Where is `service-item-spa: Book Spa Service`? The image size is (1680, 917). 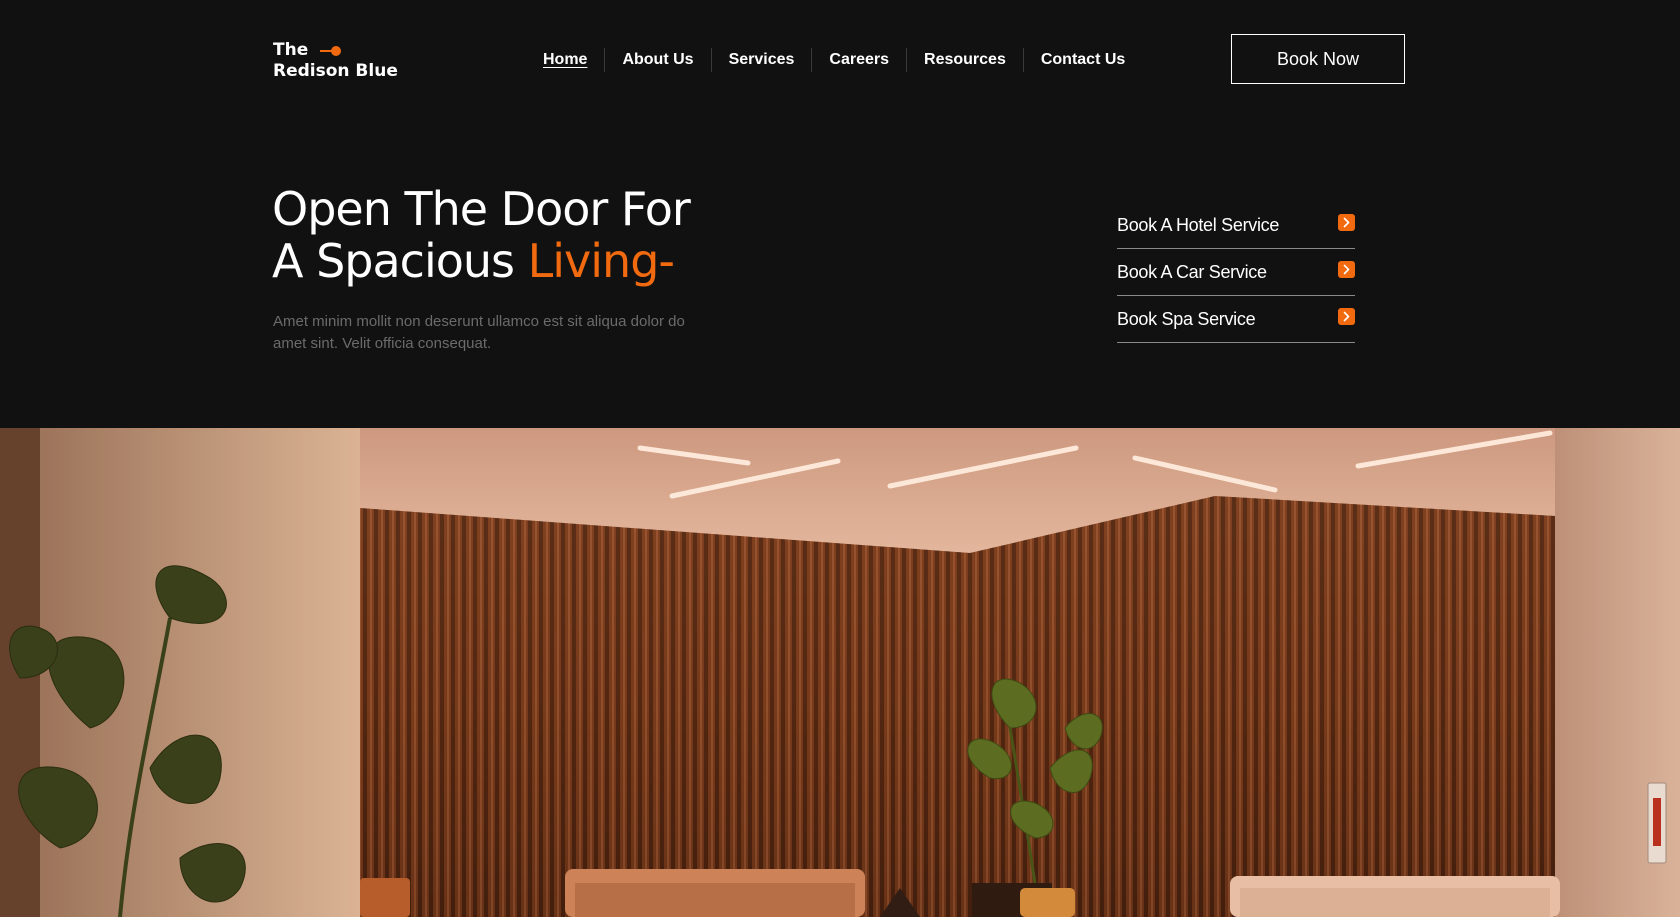 service-item-spa: Book Spa Service is located at coordinates (1236, 319).